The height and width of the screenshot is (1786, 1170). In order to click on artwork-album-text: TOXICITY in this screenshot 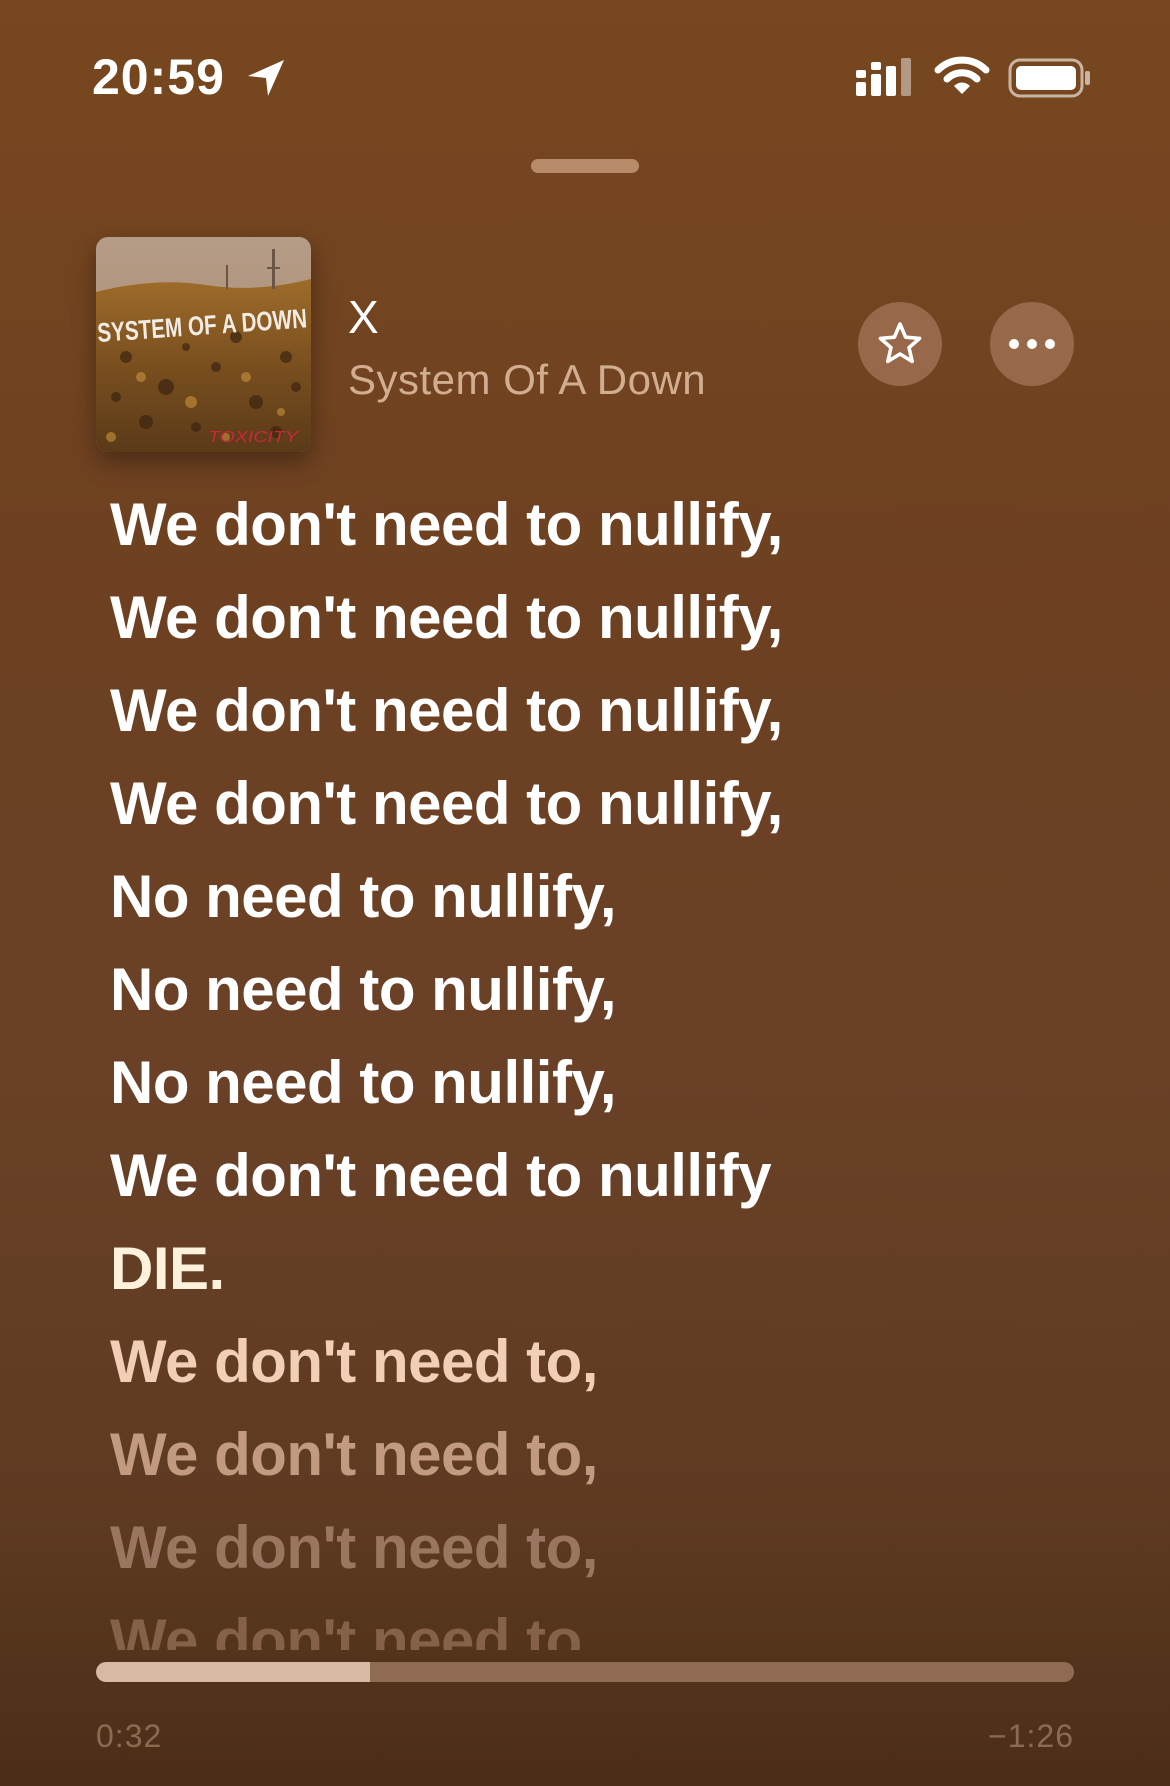, I will do `click(254, 437)`.